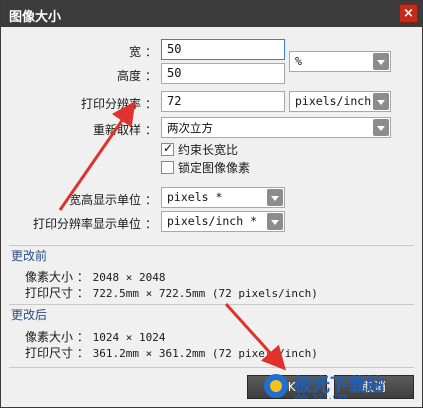  What do you see at coordinates (29, 256) in the screenshot?
I see `before-section-title: 更改前` at bounding box center [29, 256].